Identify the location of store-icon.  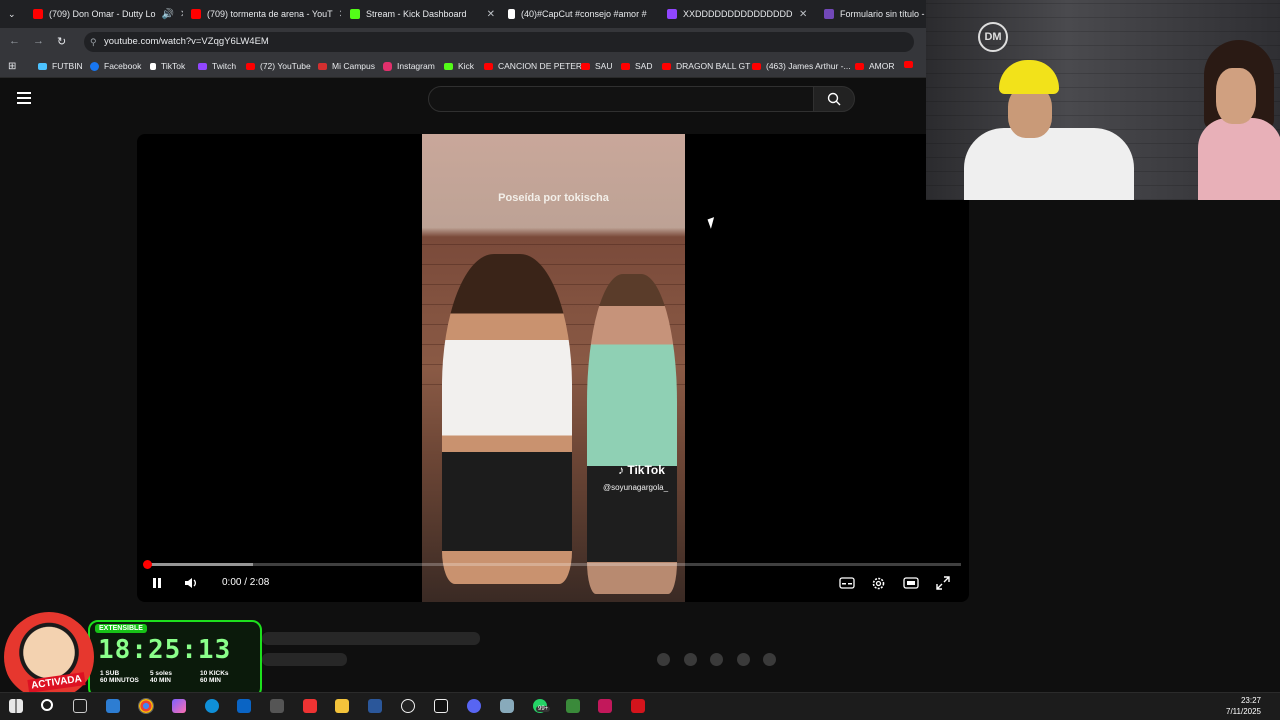
(113, 706).